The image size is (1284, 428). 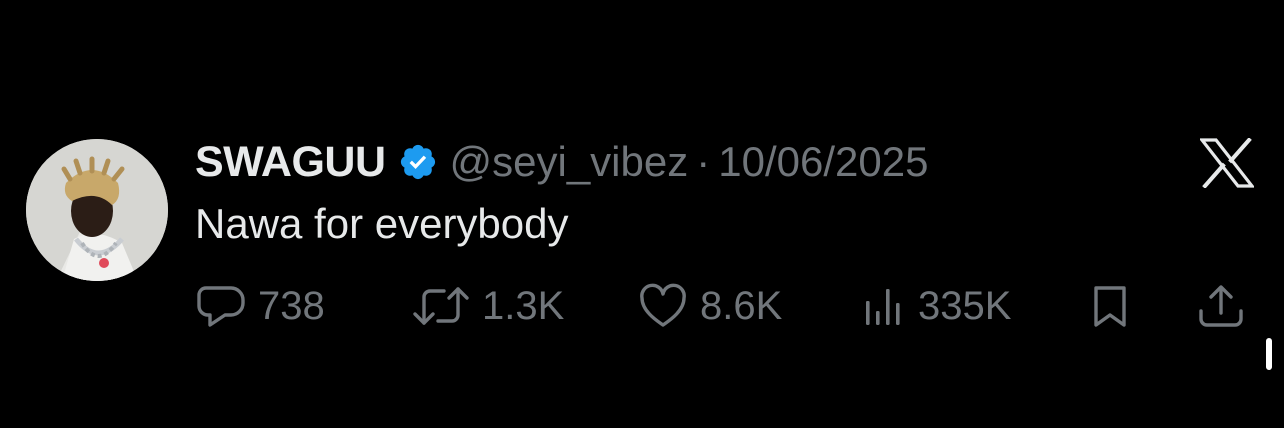 I want to click on repost-icon, so click(x=441, y=306).